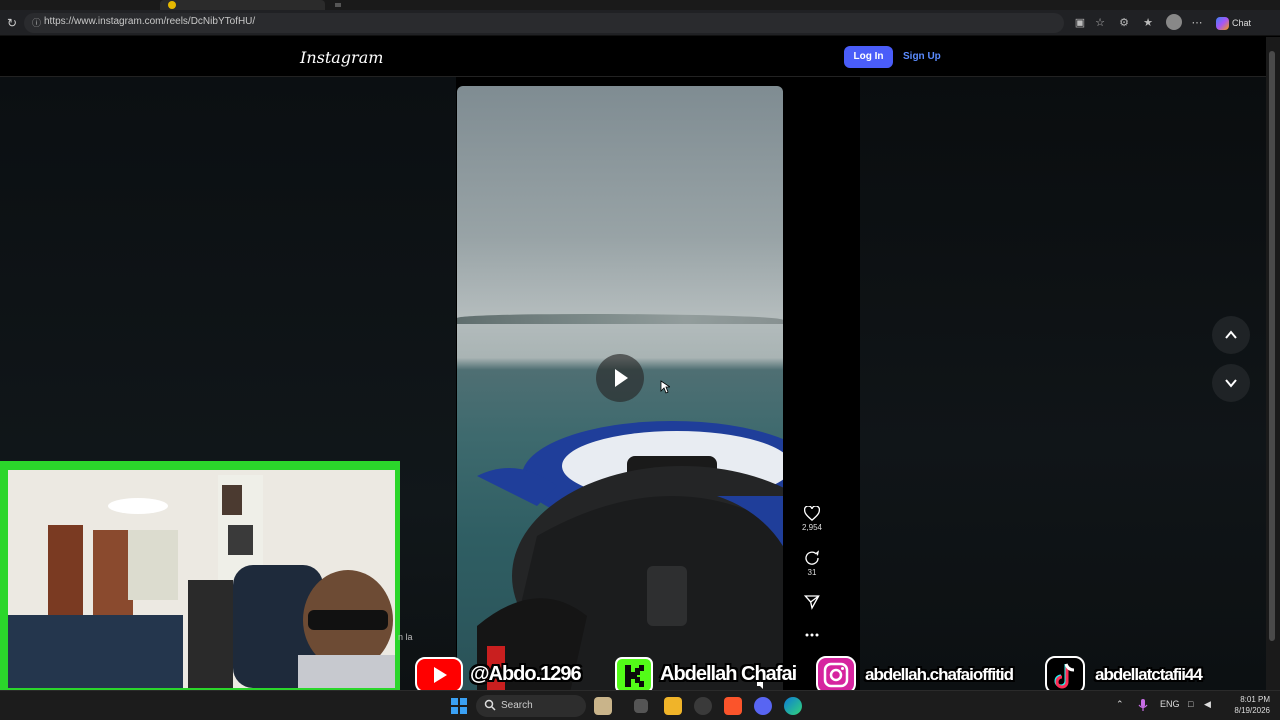 The height and width of the screenshot is (720, 1280). I want to click on discord-icon, so click(763, 706).